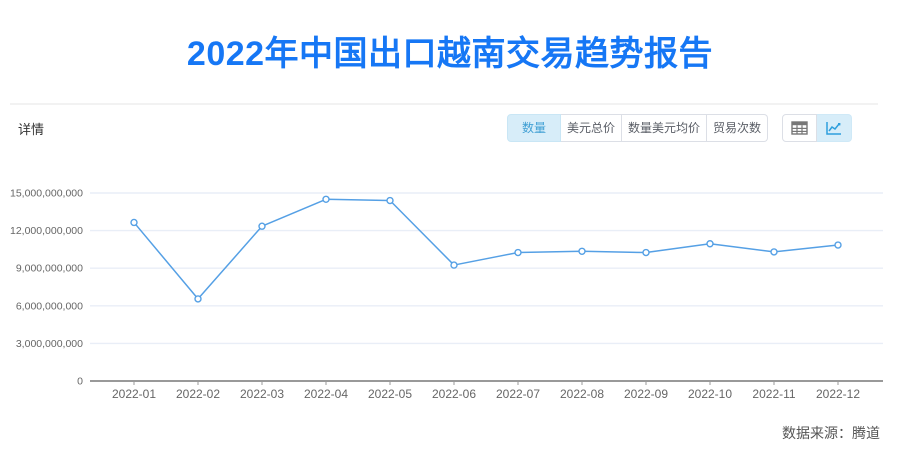 Image resolution: width=900 pixels, height=462 pixels. I want to click on metric-tab-trade-count: 贸易次数, so click(737, 128).